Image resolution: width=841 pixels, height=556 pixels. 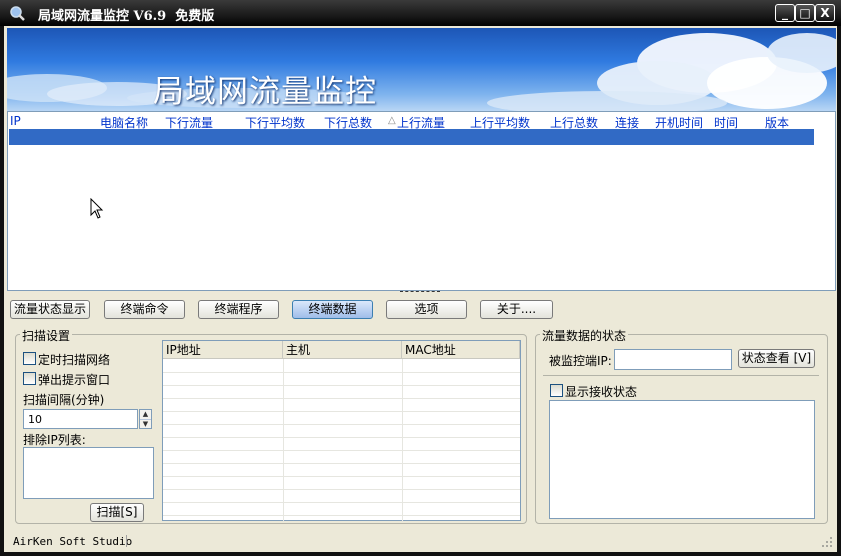 I want to click on column-header-ip: IP, so click(x=15, y=121).